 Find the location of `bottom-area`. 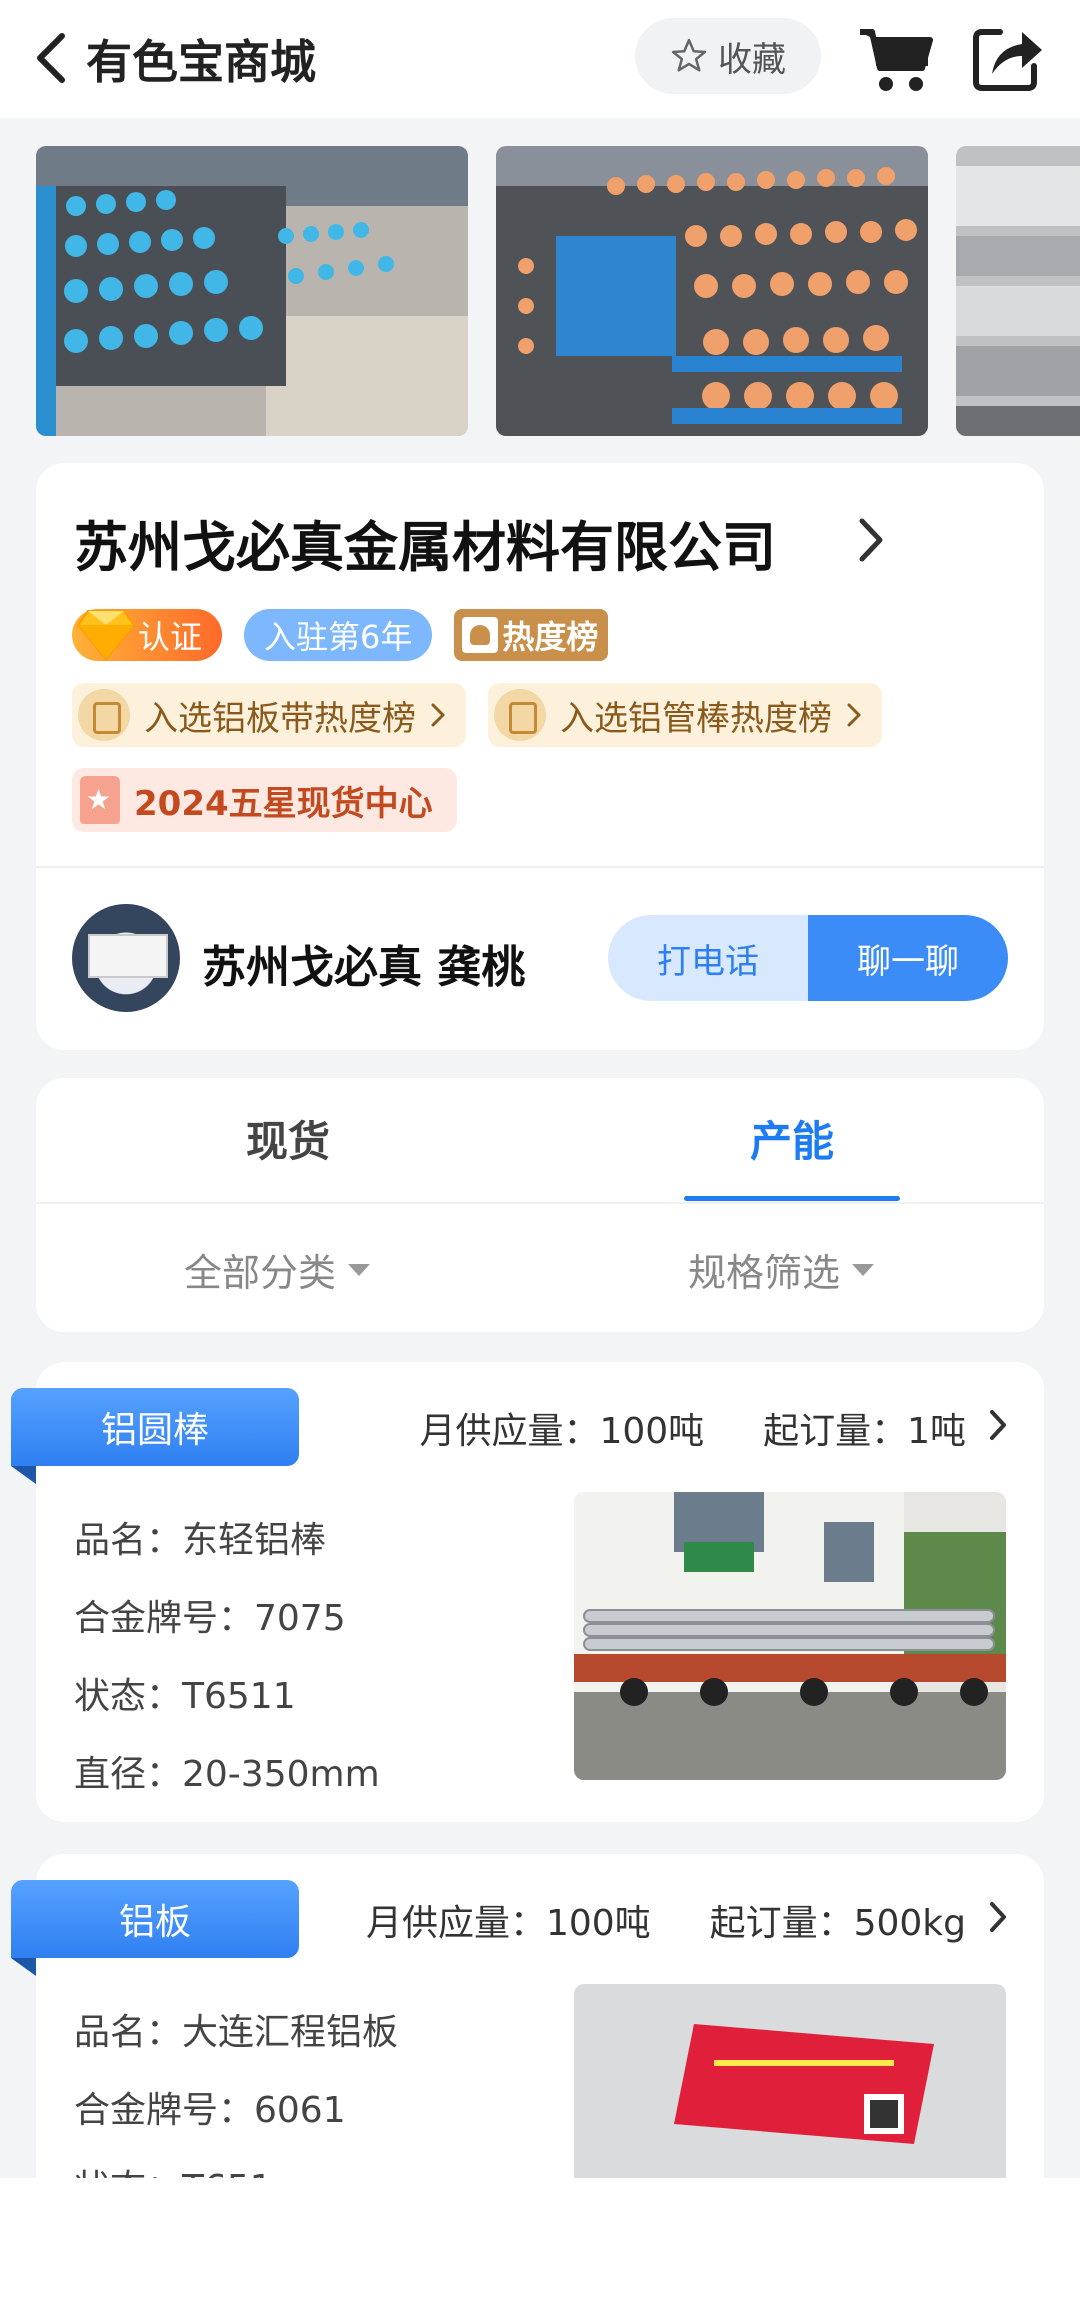

bottom-area is located at coordinates (540, 2241).